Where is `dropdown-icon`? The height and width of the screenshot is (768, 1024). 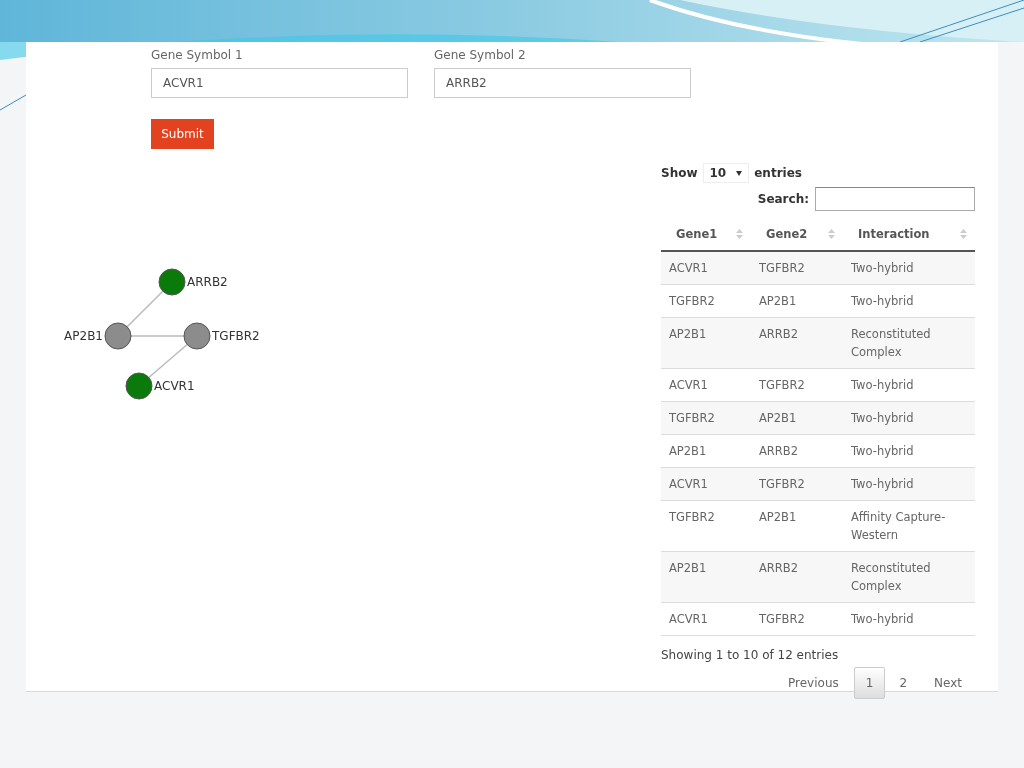 dropdown-icon is located at coordinates (739, 173).